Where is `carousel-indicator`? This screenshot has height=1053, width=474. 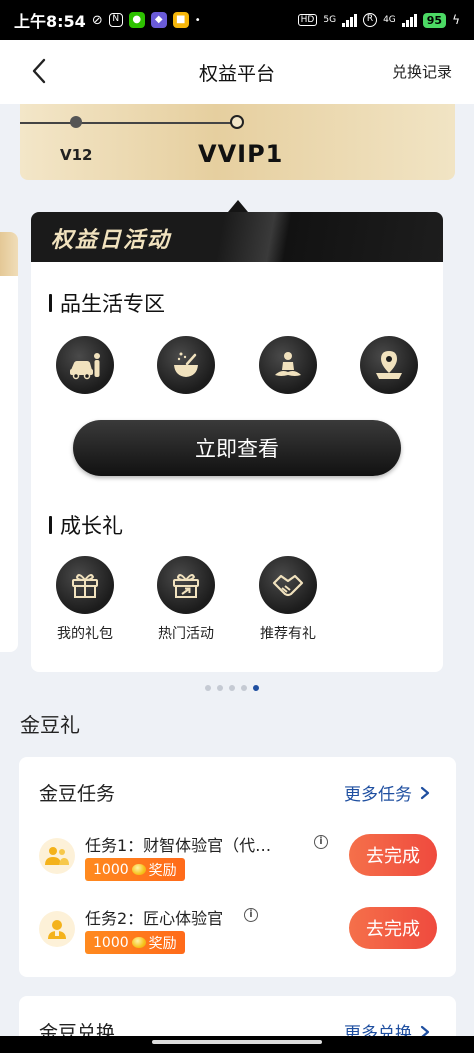 carousel-indicator is located at coordinates (232, 688).